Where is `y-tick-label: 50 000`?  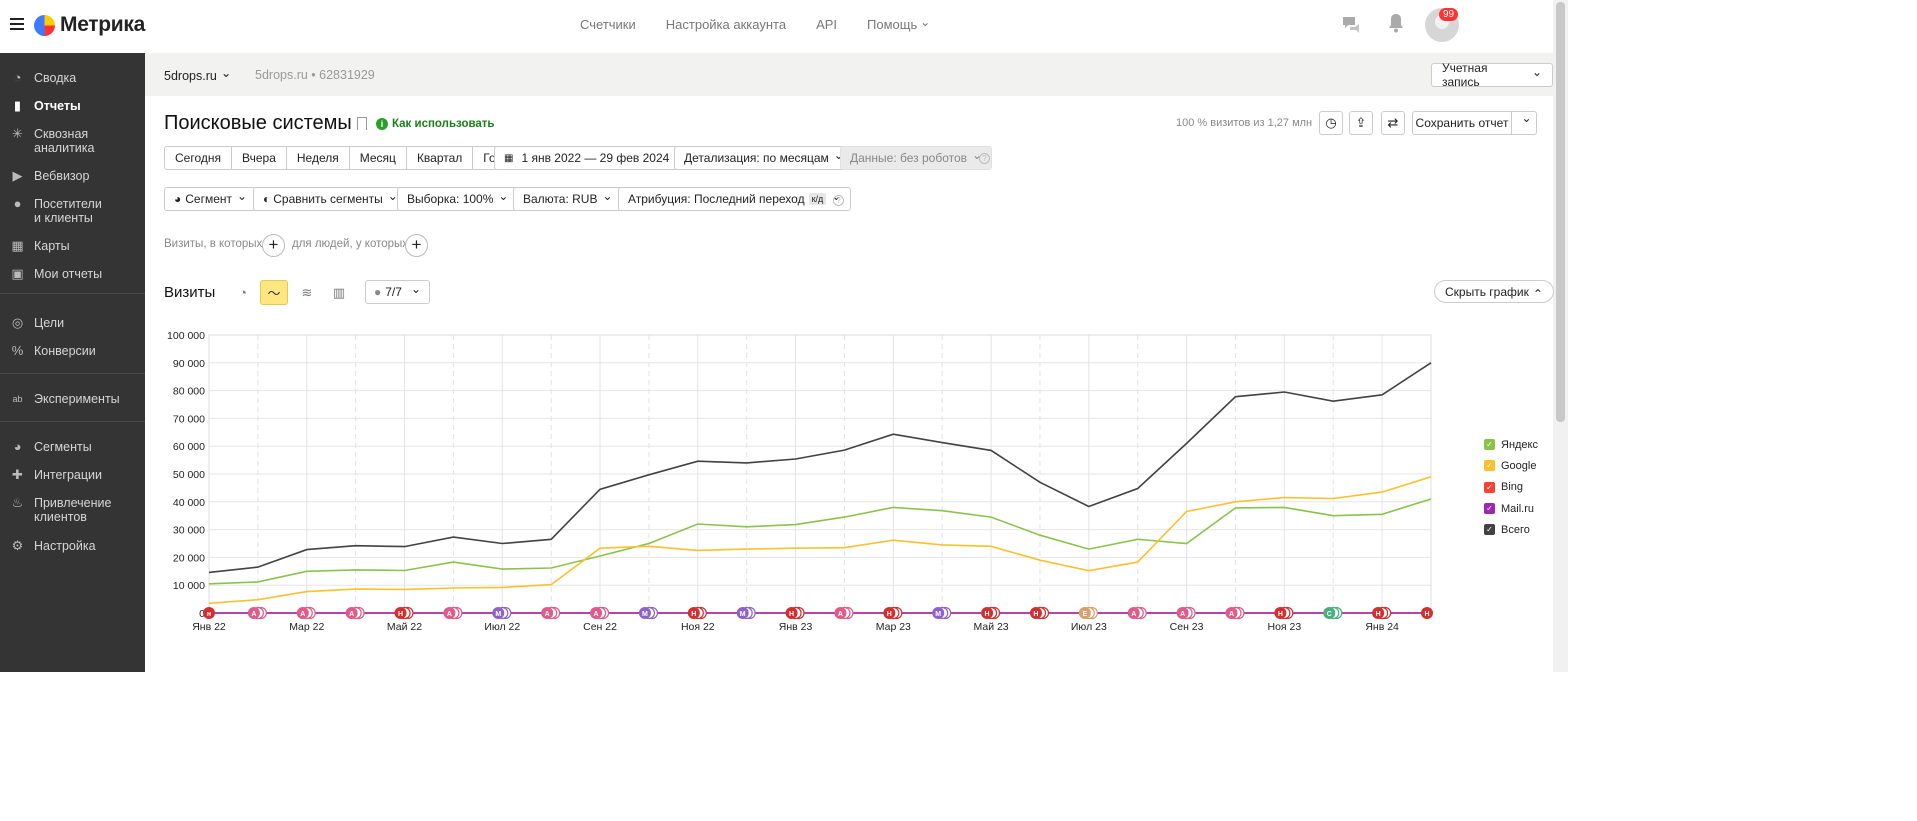
y-tick-label: 50 000 is located at coordinates (189, 475).